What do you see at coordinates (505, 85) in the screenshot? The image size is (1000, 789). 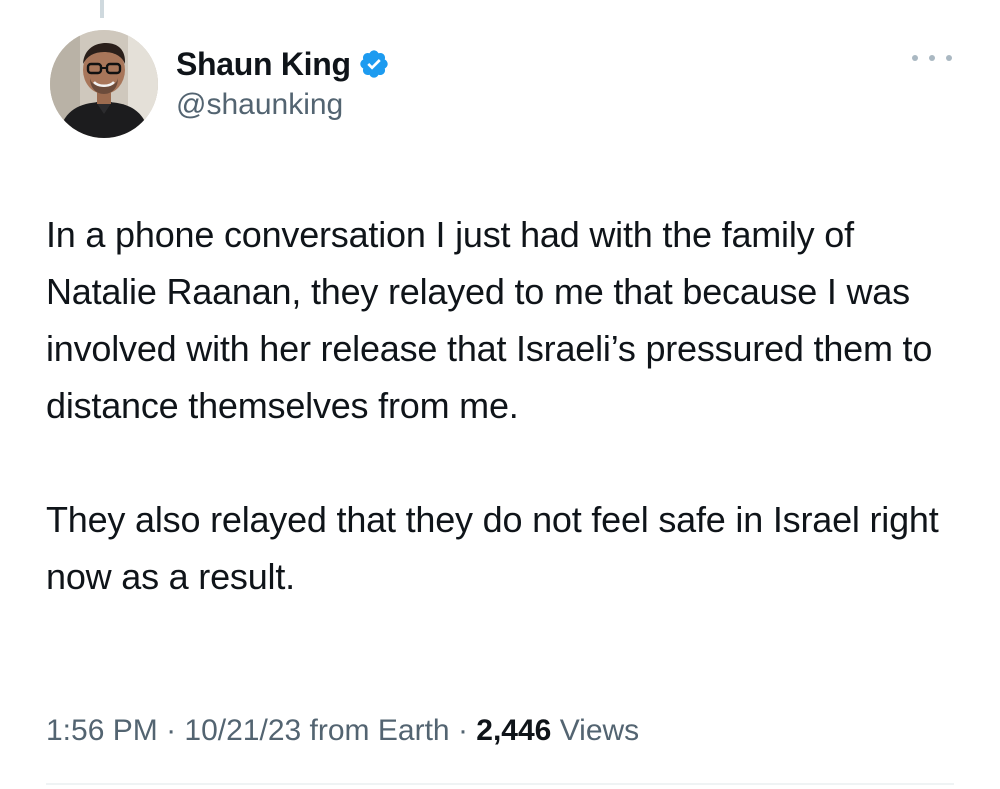 I see `tweet-header: Shaun King @shaunking` at bounding box center [505, 85].